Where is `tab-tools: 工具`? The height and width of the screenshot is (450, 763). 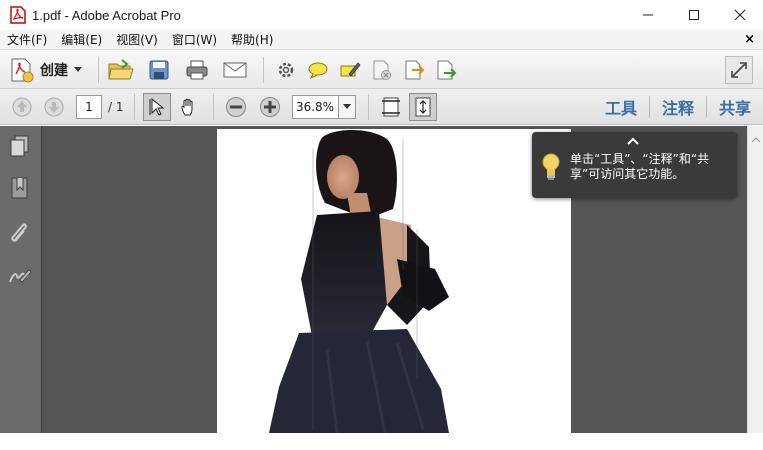 tab-tools: 工具 is located at coordinates (621, 107).